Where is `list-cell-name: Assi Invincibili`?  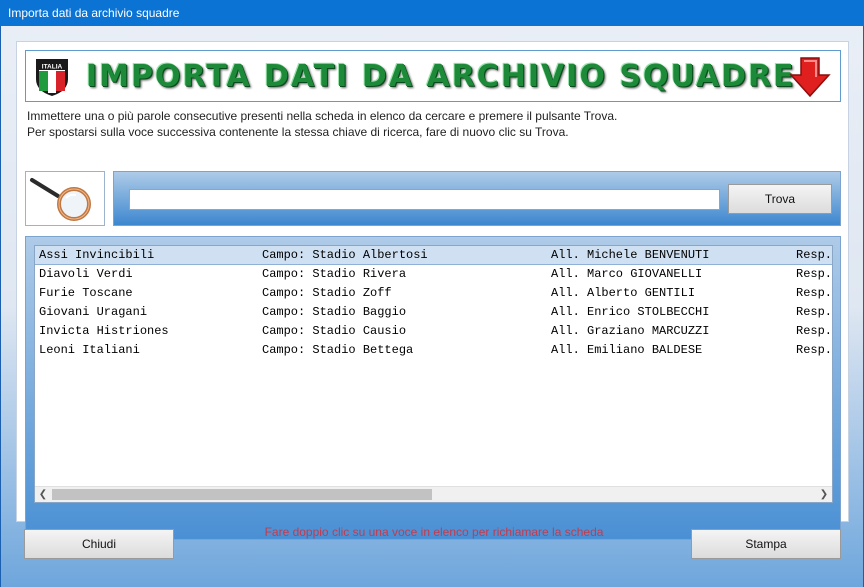
list-cell-name: Assi Invincibili is located at coordinates (97, 255).